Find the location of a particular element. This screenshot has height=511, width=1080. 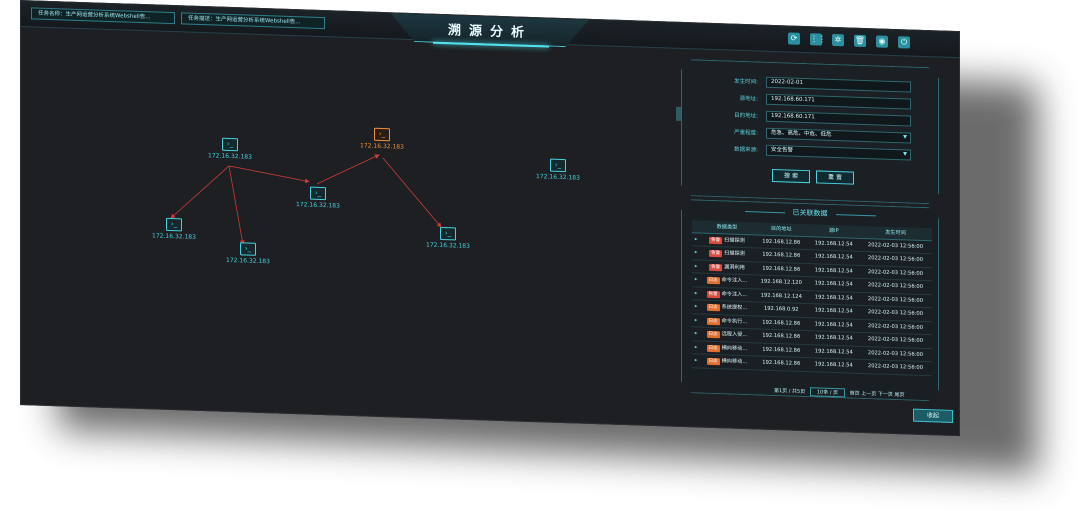

event-name: 漏洞利用 is located at coordinates (734, 267).